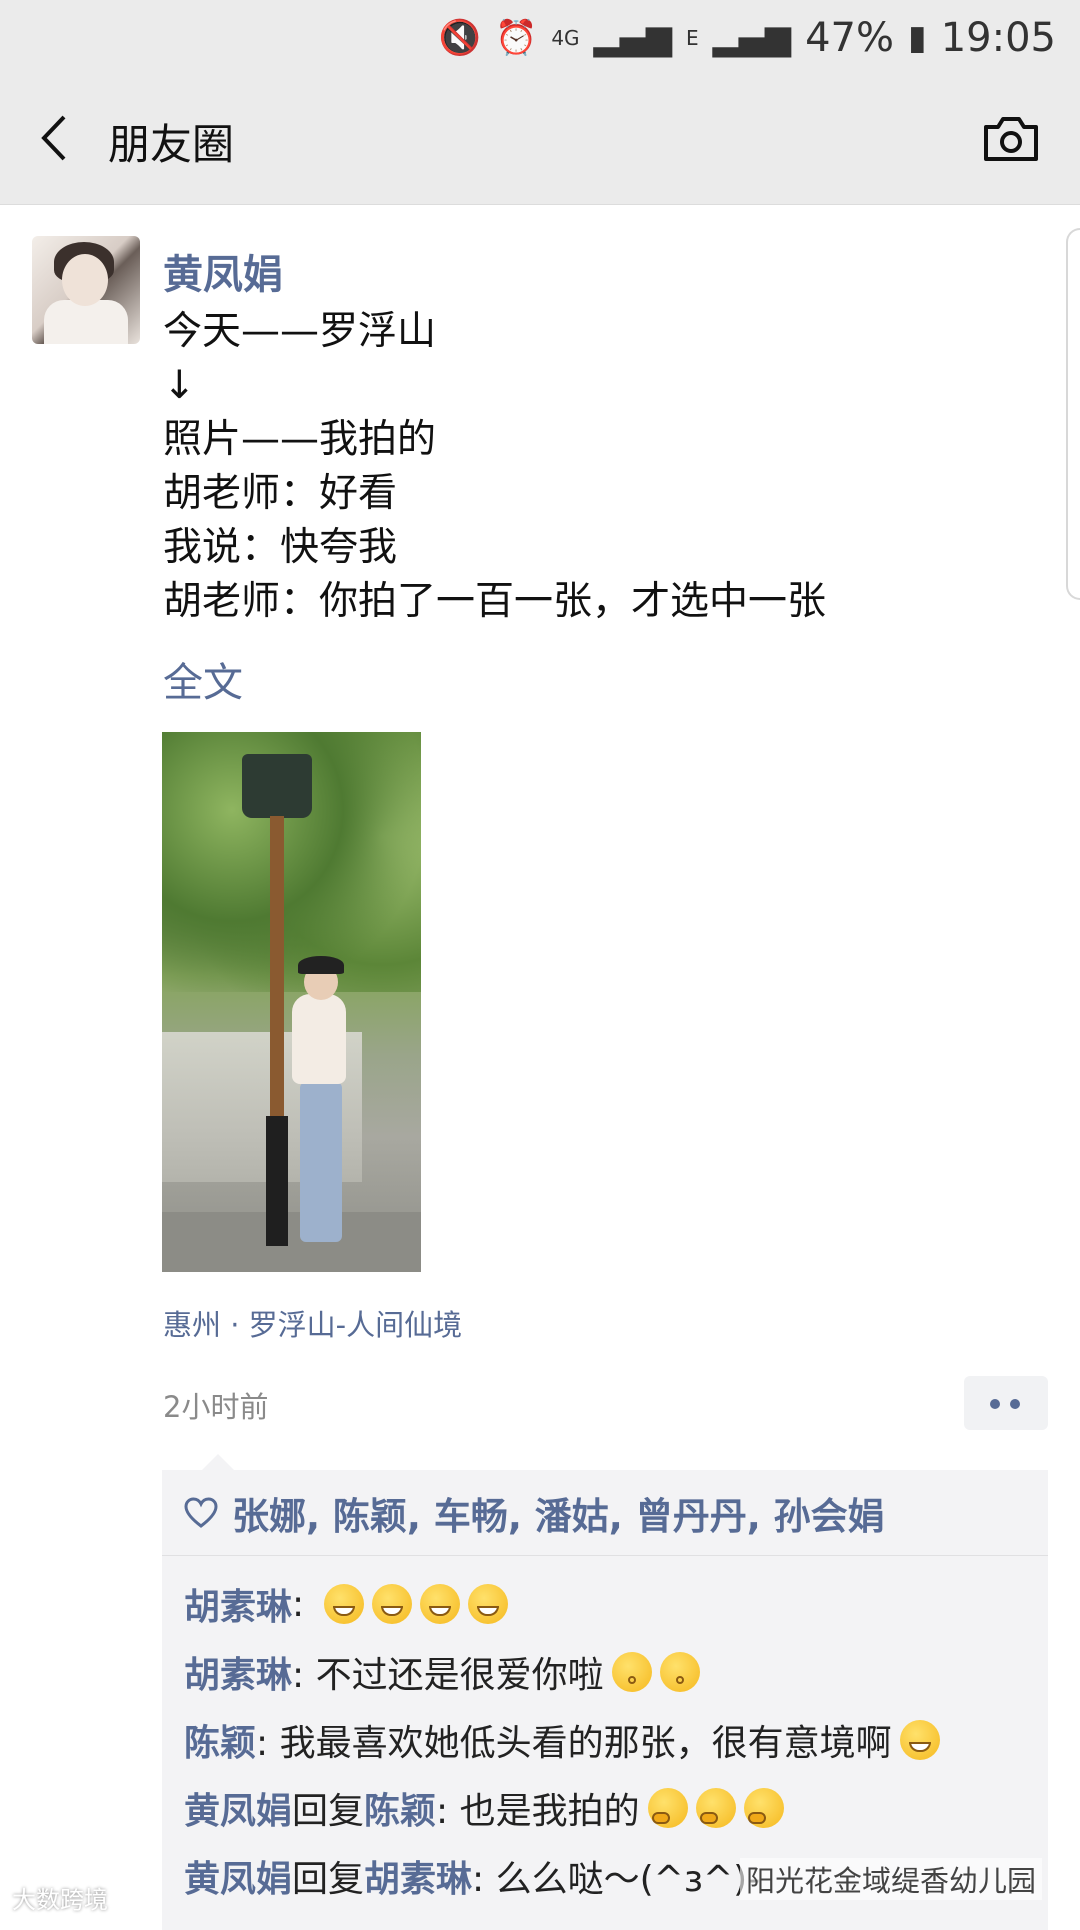 The image size is (1080, 1930). What do you see at coordinates (565, 37) in the screenshot?
I see `network-4g-label: 4G` at bounding box center [565, 37].